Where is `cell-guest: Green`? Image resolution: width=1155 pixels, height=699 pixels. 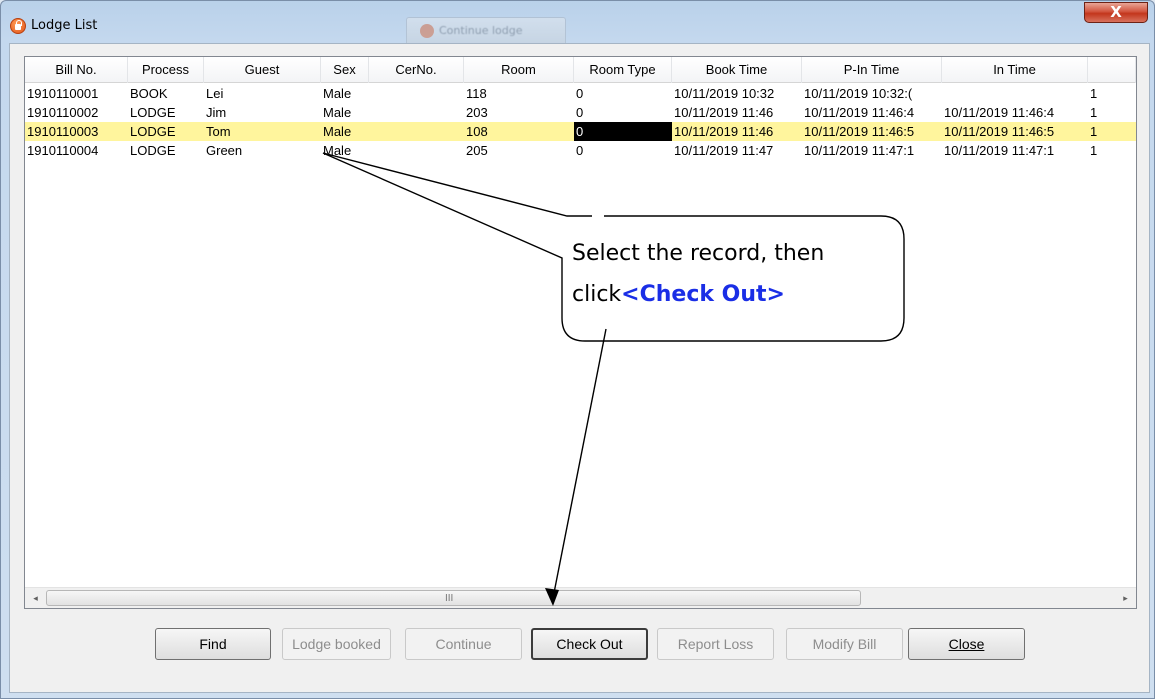 cell-guest: Green is located at coordinates (224, 150).